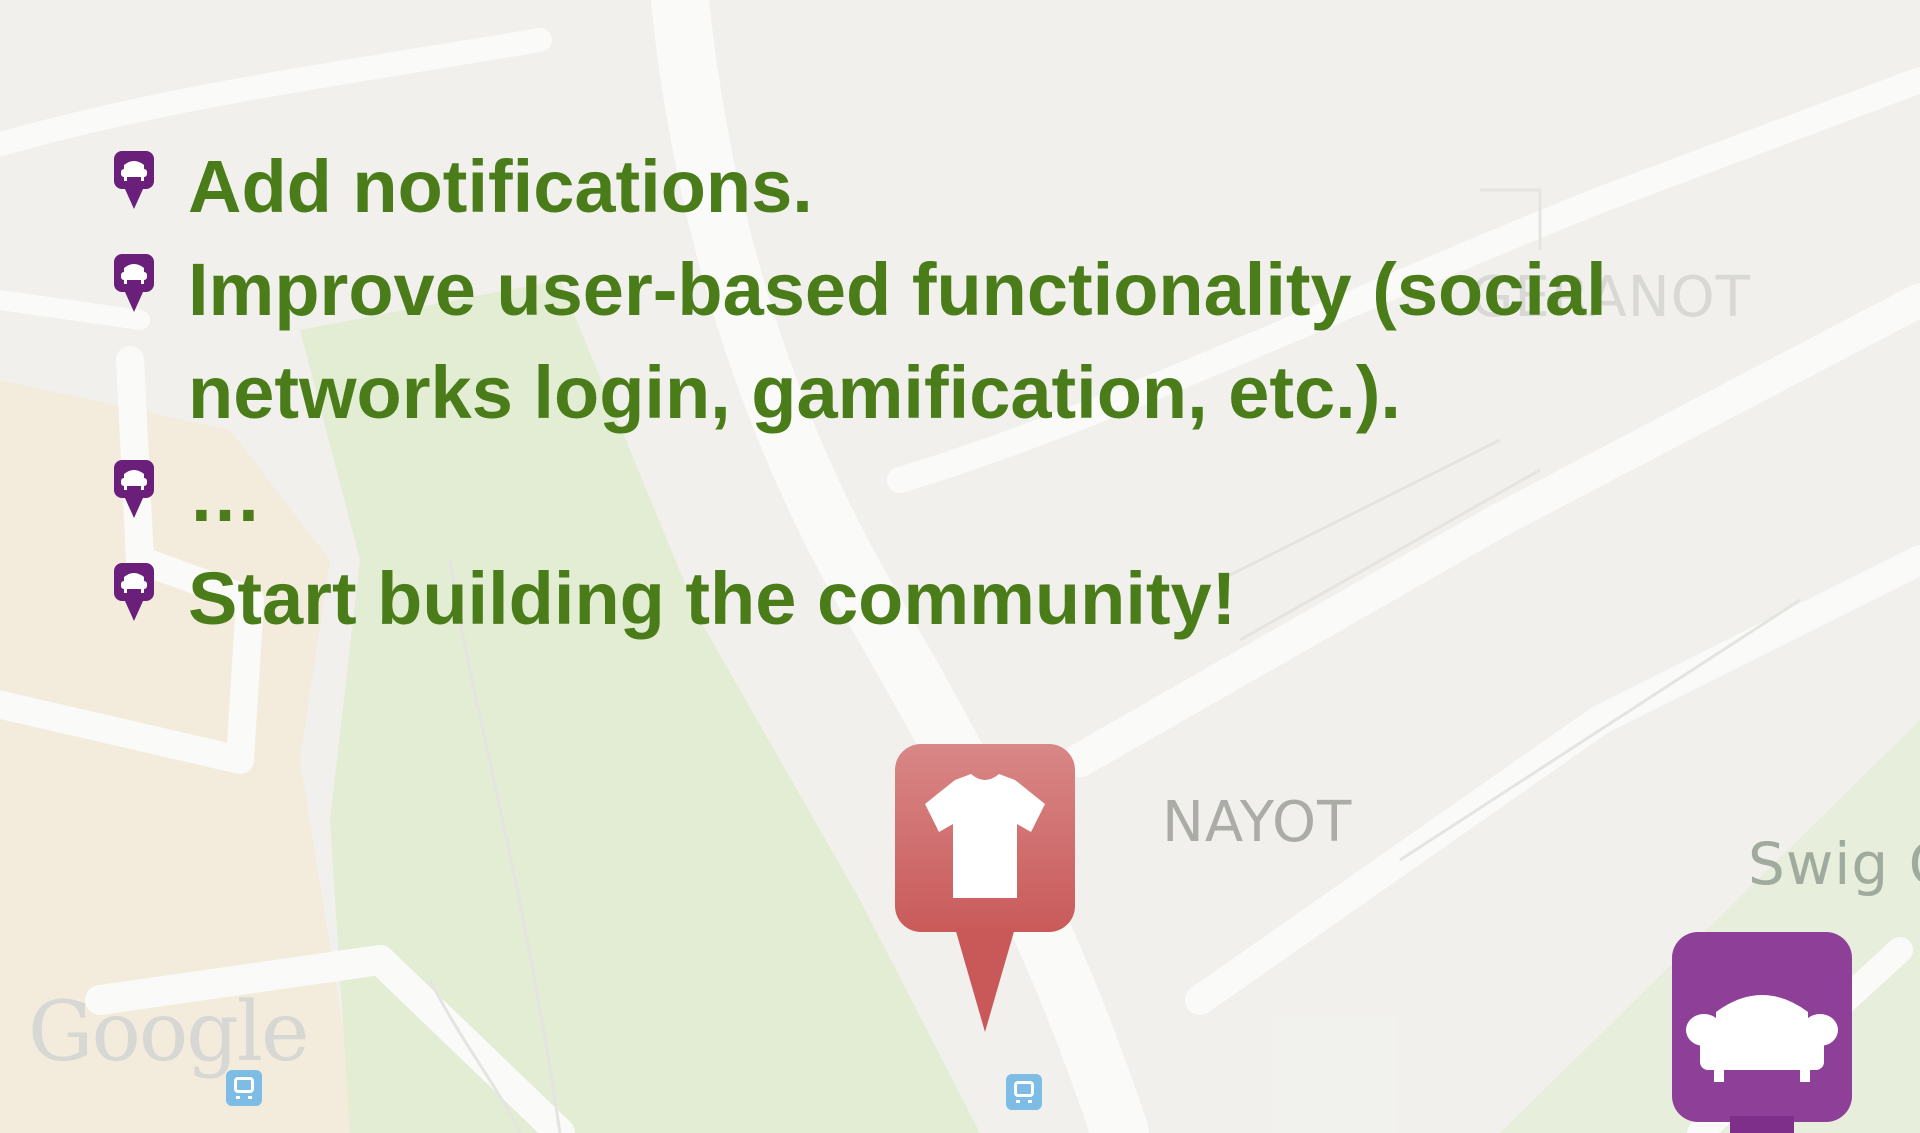 This screenshot has height=1133, width=1920. I want to click on shirt-marker-icon, so click(985, 888).